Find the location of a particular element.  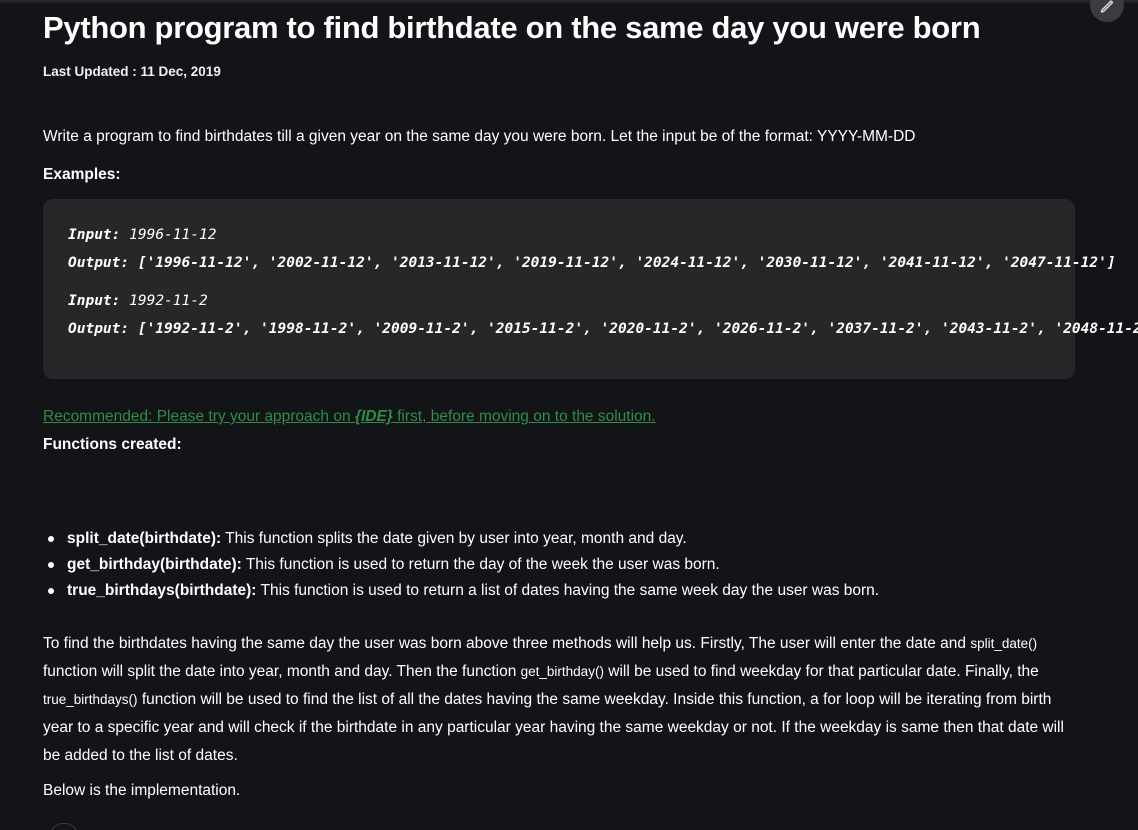

implementation-text: Below is the implementation. is located at coordinates (142, 790).